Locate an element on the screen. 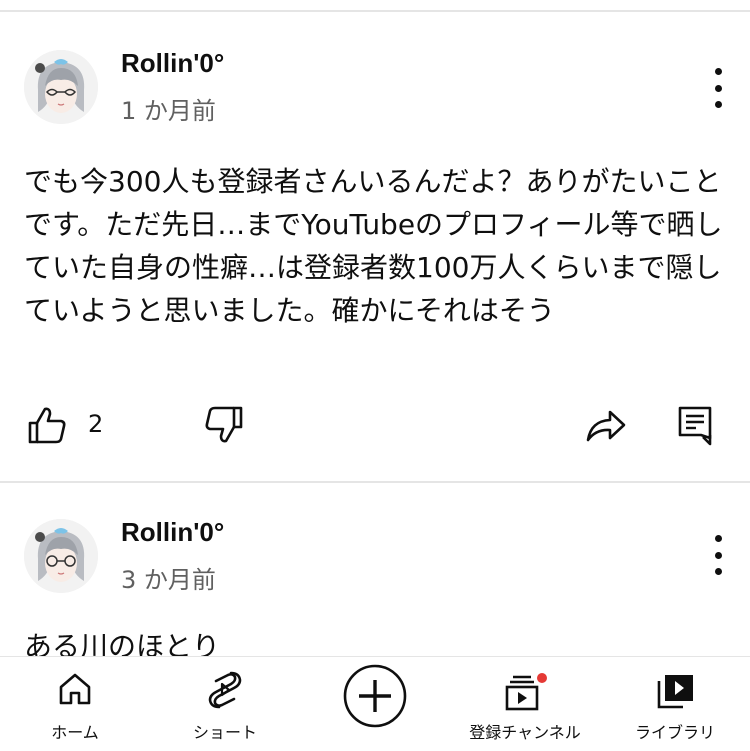 This screenshot has height=751, width=750. nav-library: ライブラリ is located at coordinates (675, 704).